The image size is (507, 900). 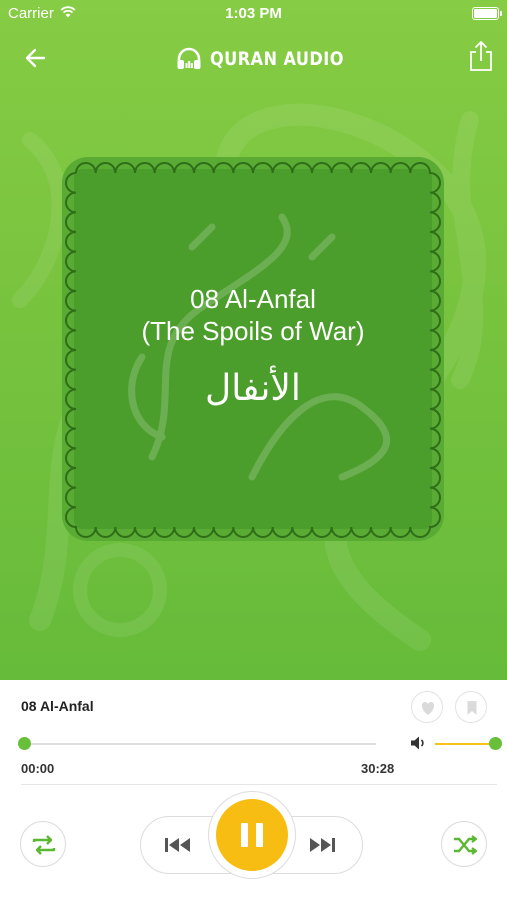 I want to click on artwork-title: 08 Al-Anfal, so click(x=253, y=299).